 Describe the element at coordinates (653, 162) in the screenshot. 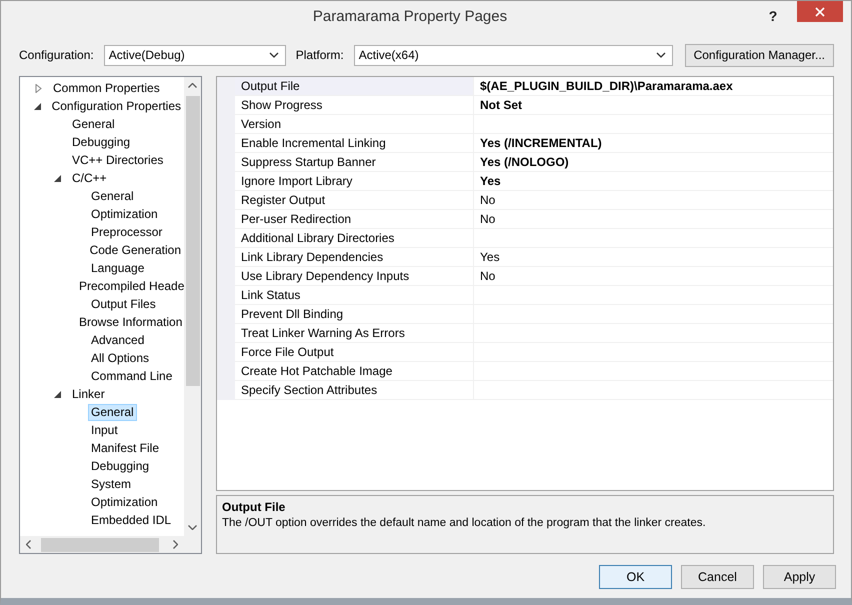

I see `property-value: Yes (/NOLOGO)` at that location.